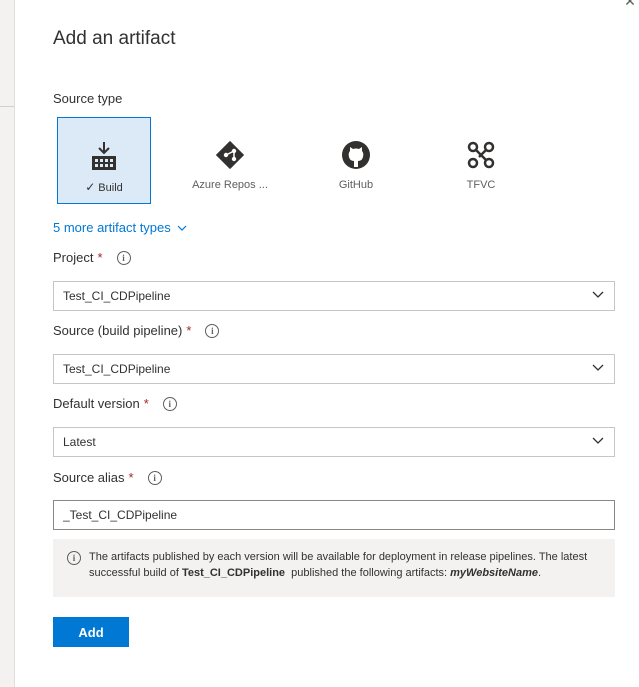 This screenshot has height=687, width=639. I want to click on background-divider, so click(7, 106).